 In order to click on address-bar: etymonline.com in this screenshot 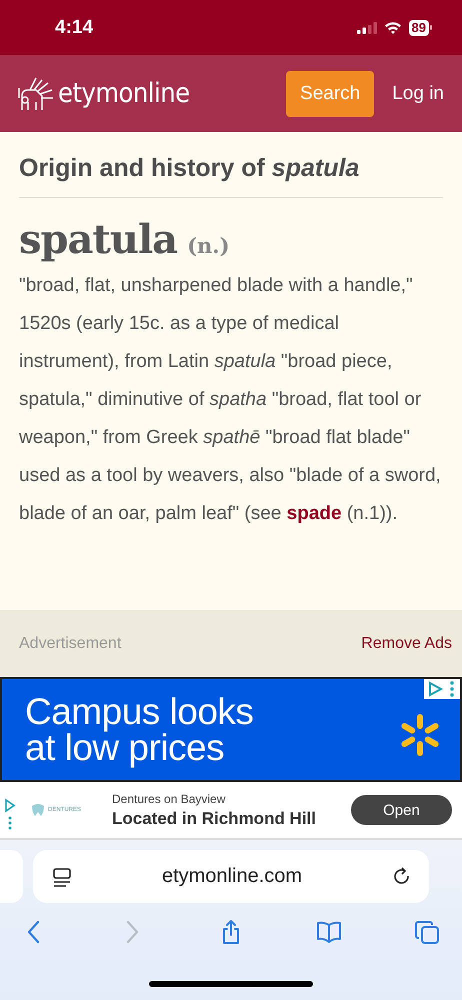, I will do `click(231, 876)`.